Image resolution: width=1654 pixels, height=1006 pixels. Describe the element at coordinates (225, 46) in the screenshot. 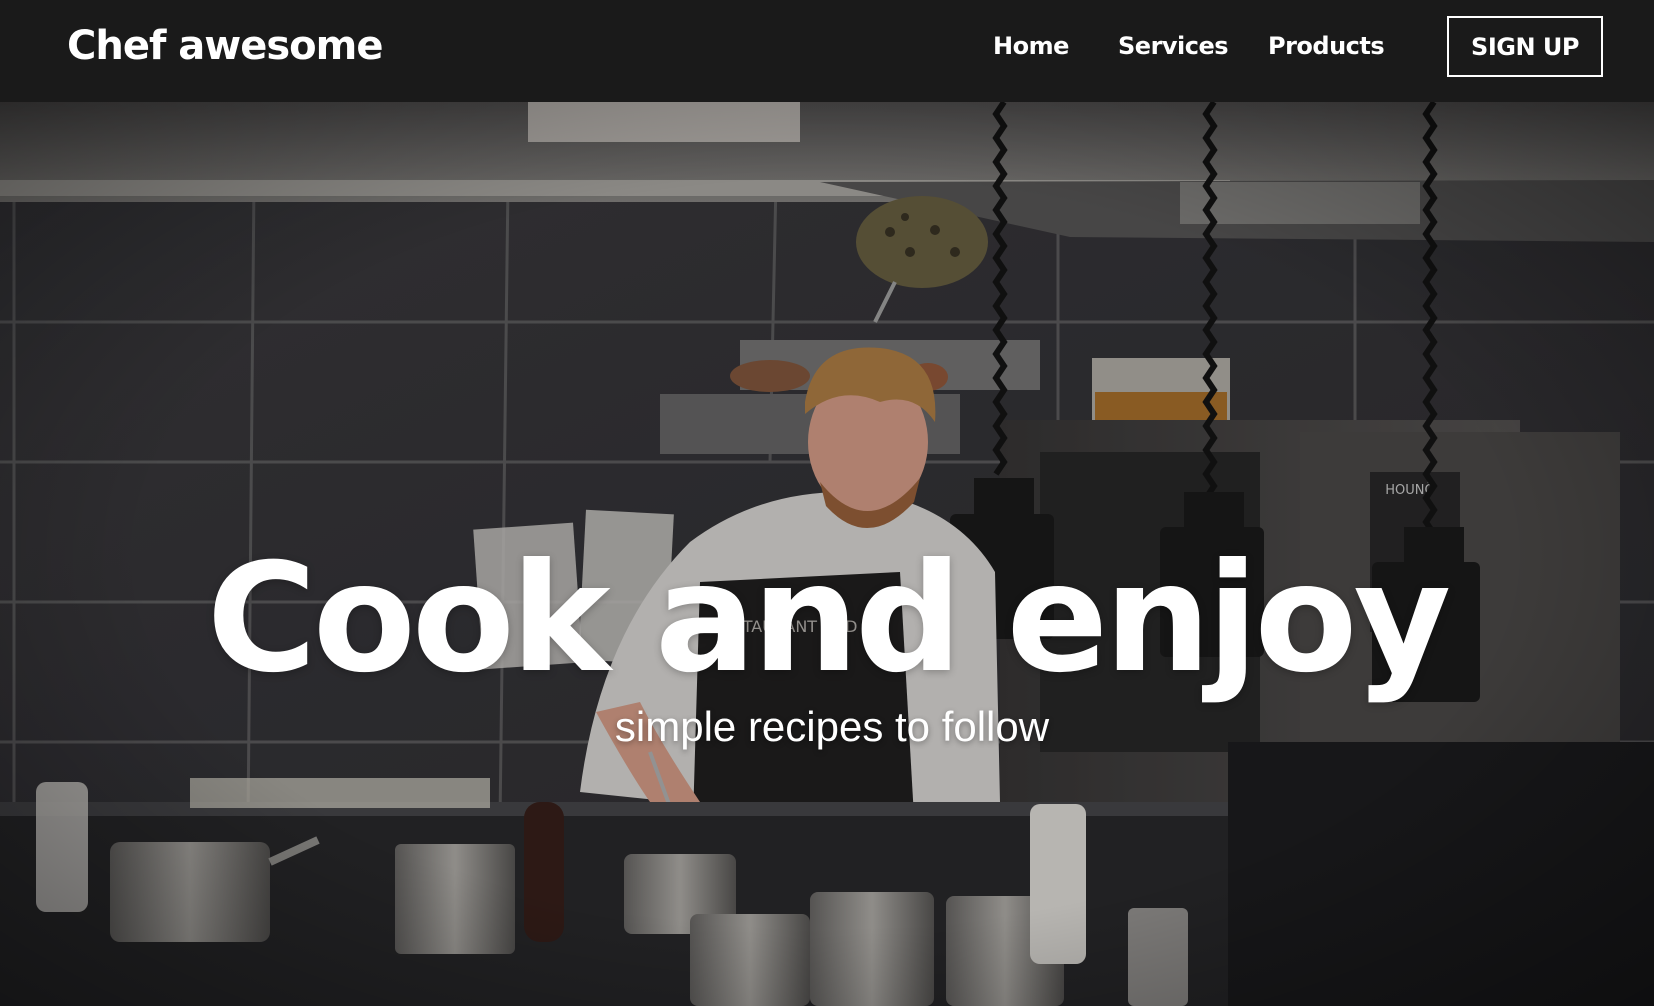

I see `brand-logo: Chef awesome` at that location.